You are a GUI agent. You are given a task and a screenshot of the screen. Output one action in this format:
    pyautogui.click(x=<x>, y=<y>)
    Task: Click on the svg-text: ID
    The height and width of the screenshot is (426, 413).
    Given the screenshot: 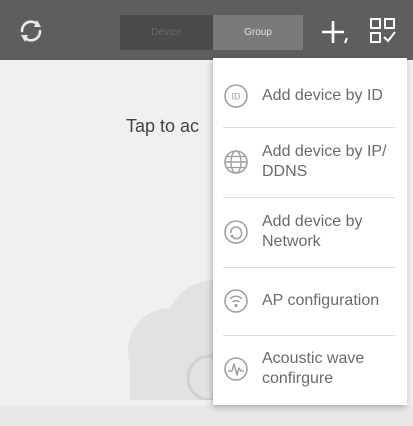 What is the action you would take?
    pyautogui.click(x=237, y=97)
    